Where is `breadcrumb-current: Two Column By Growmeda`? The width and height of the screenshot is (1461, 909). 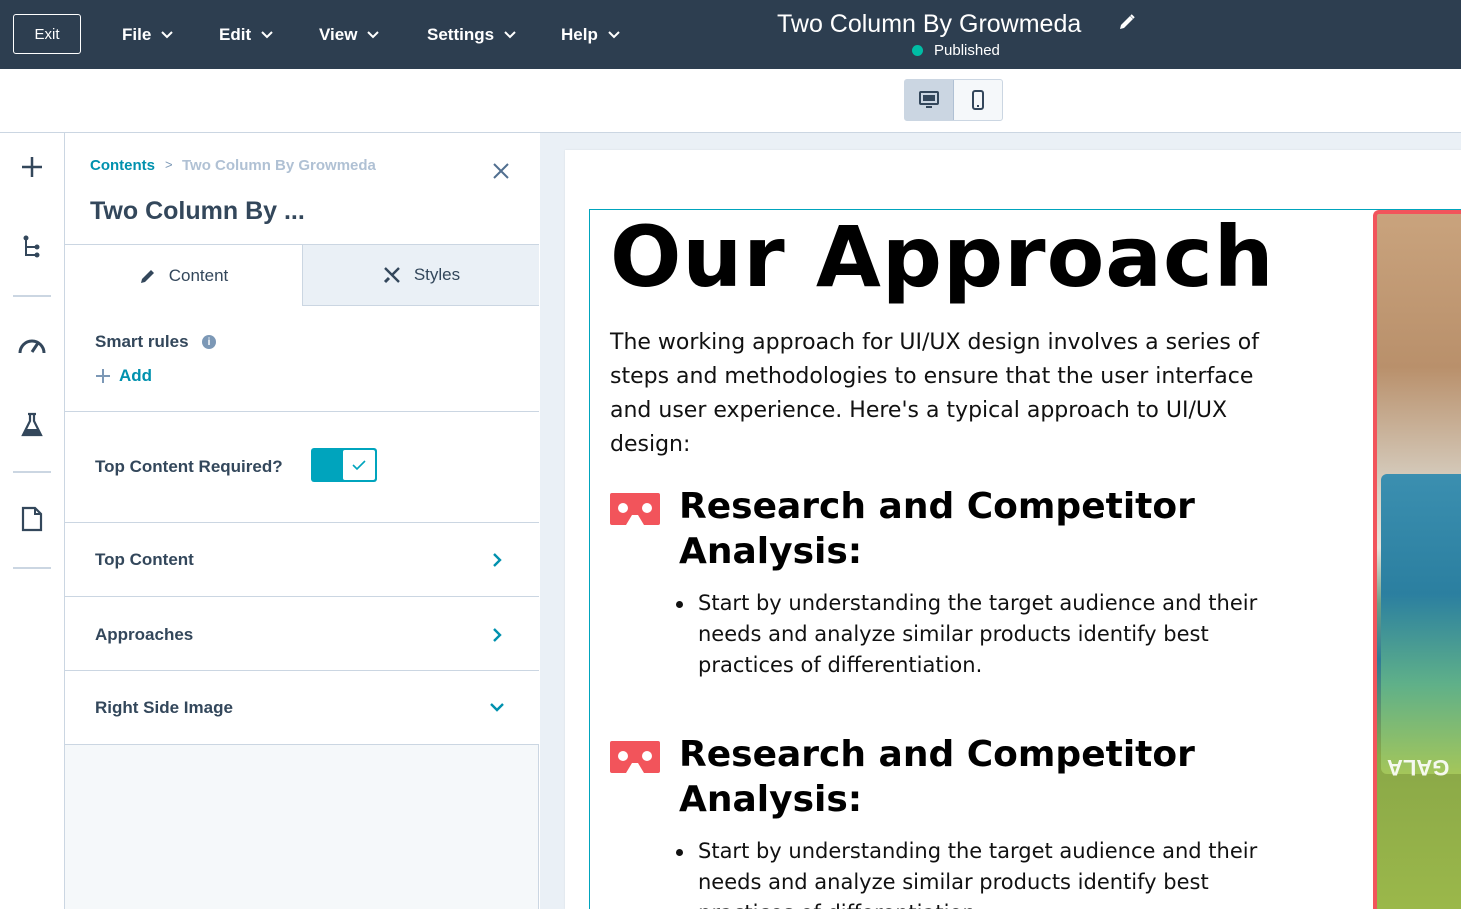
breadcrumb-current: Two Column By Growmeda is located at coordinates (279, 165).